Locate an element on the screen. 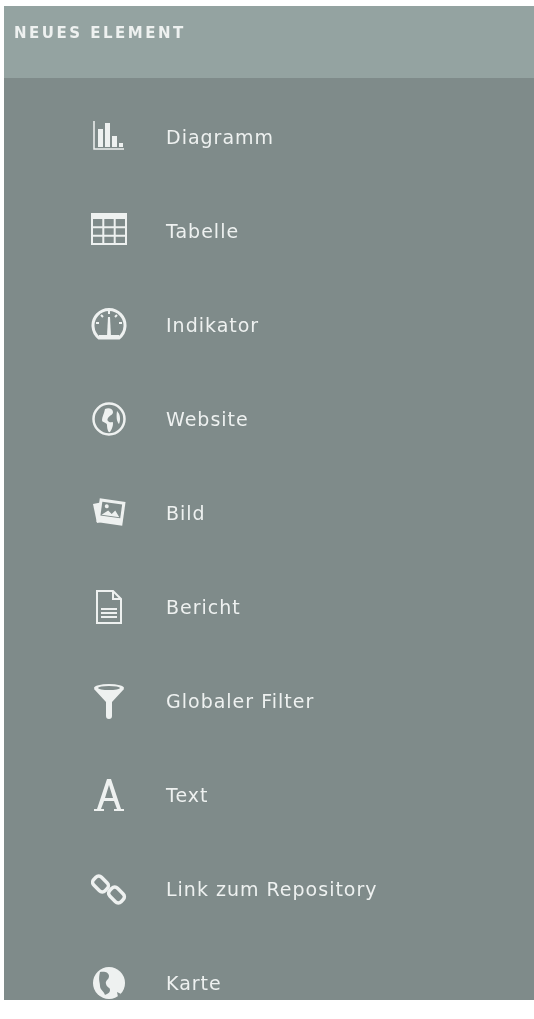 Image resolution: width=534 pixels, height=1019 pixels. letter-icon is located at coordinates (109, 795).